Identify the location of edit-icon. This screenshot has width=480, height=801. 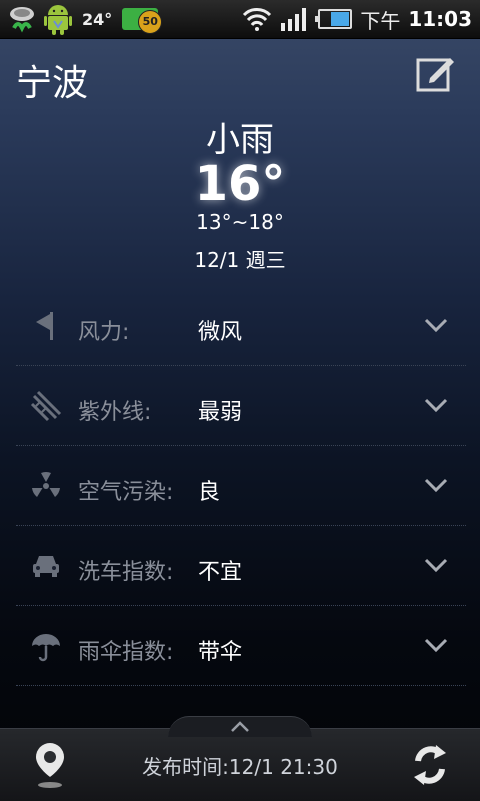
(436, 73).